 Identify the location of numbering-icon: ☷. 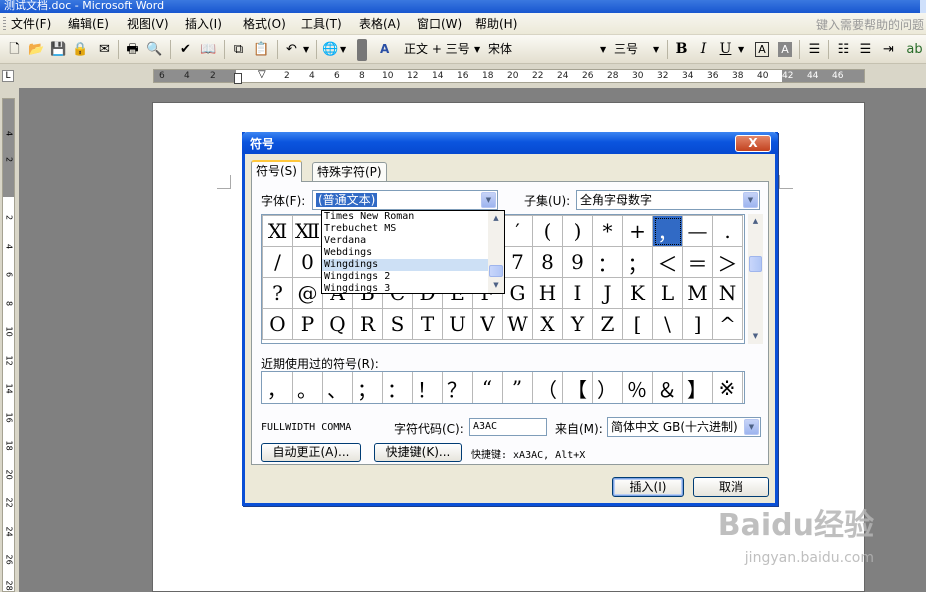
(843, 49).